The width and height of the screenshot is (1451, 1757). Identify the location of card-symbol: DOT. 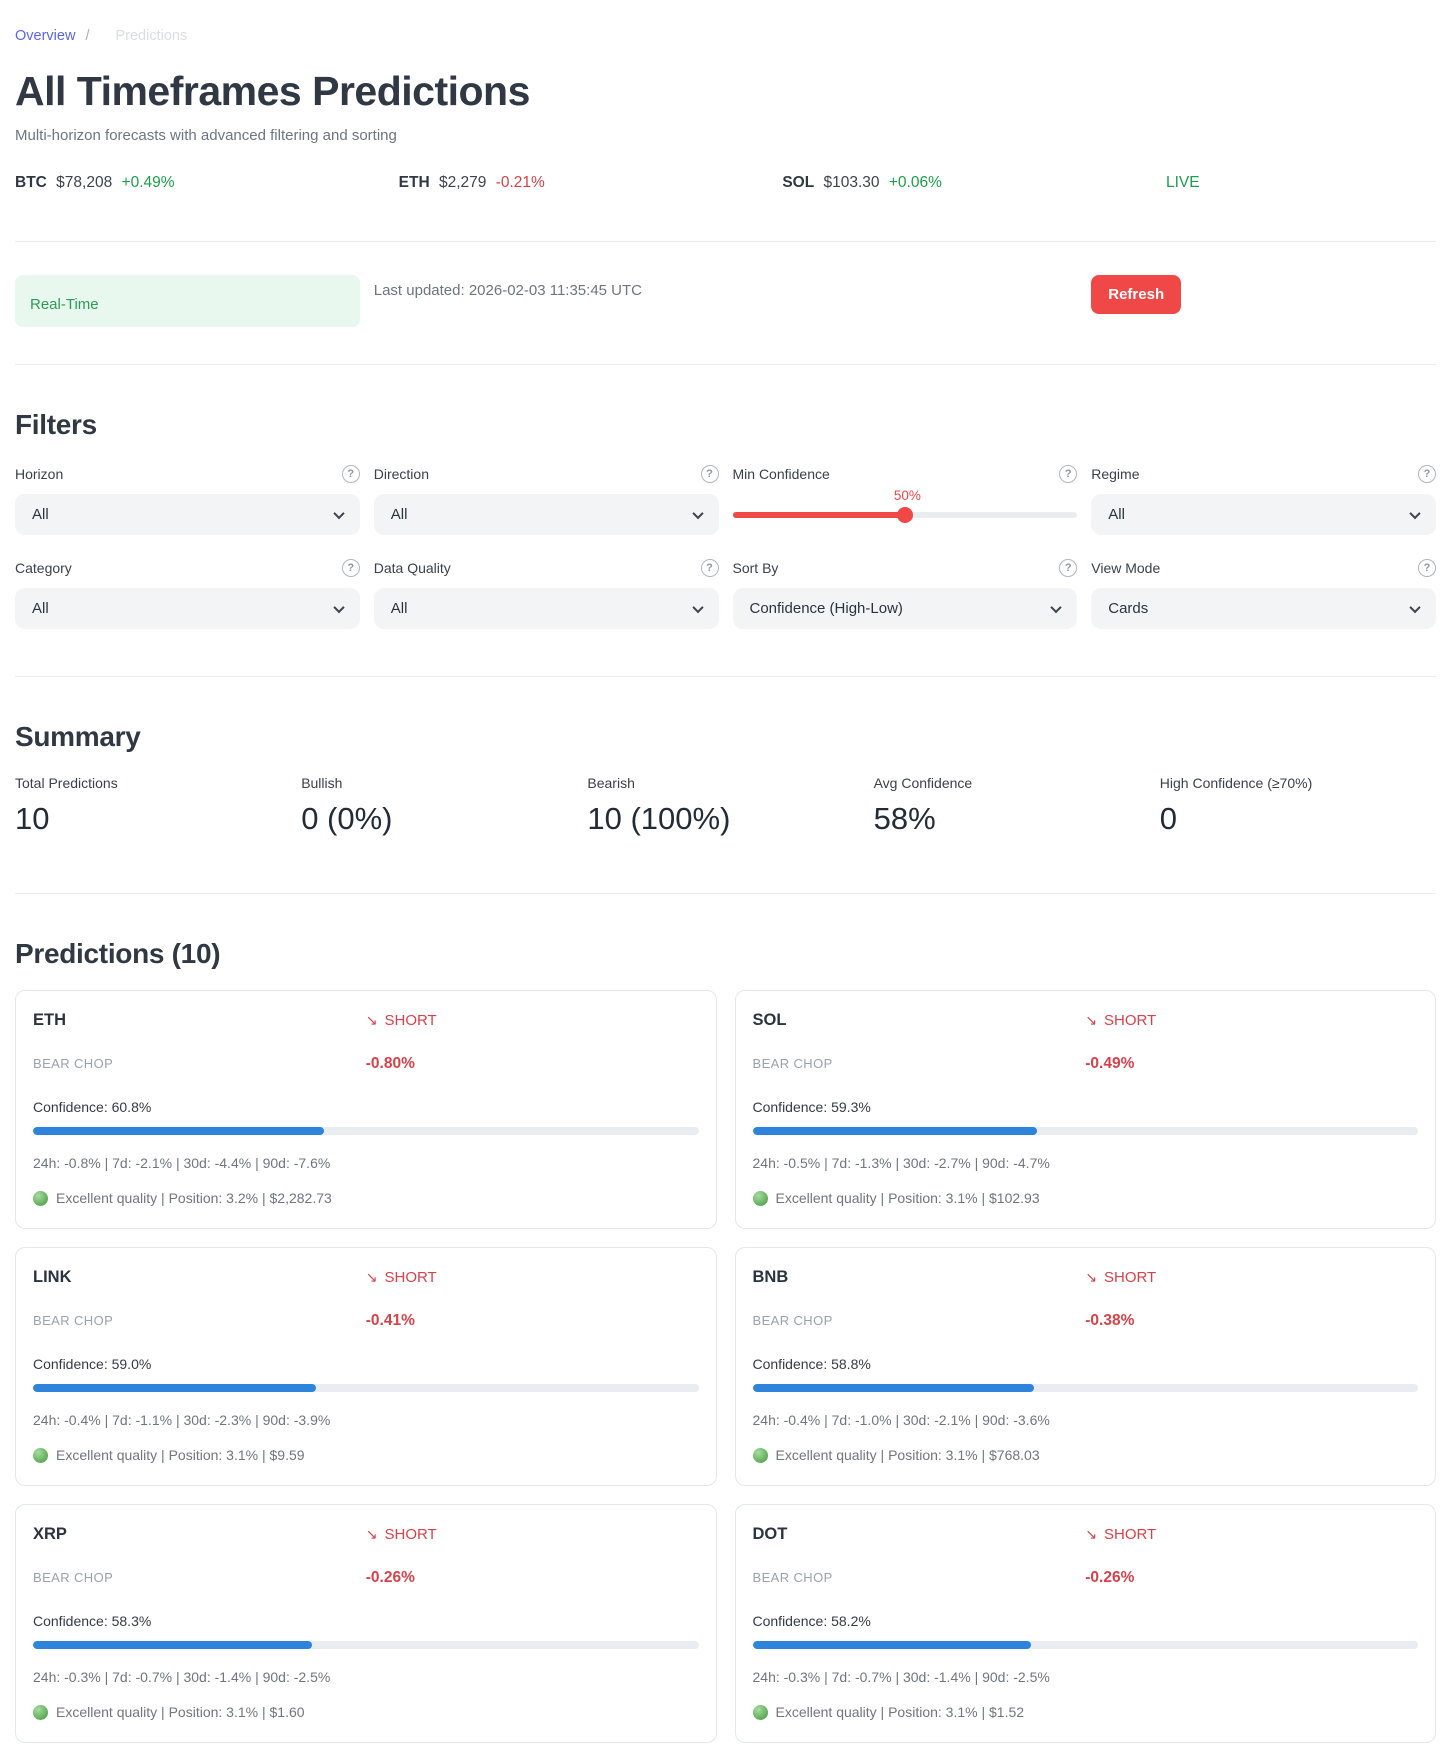
(770, 1534).